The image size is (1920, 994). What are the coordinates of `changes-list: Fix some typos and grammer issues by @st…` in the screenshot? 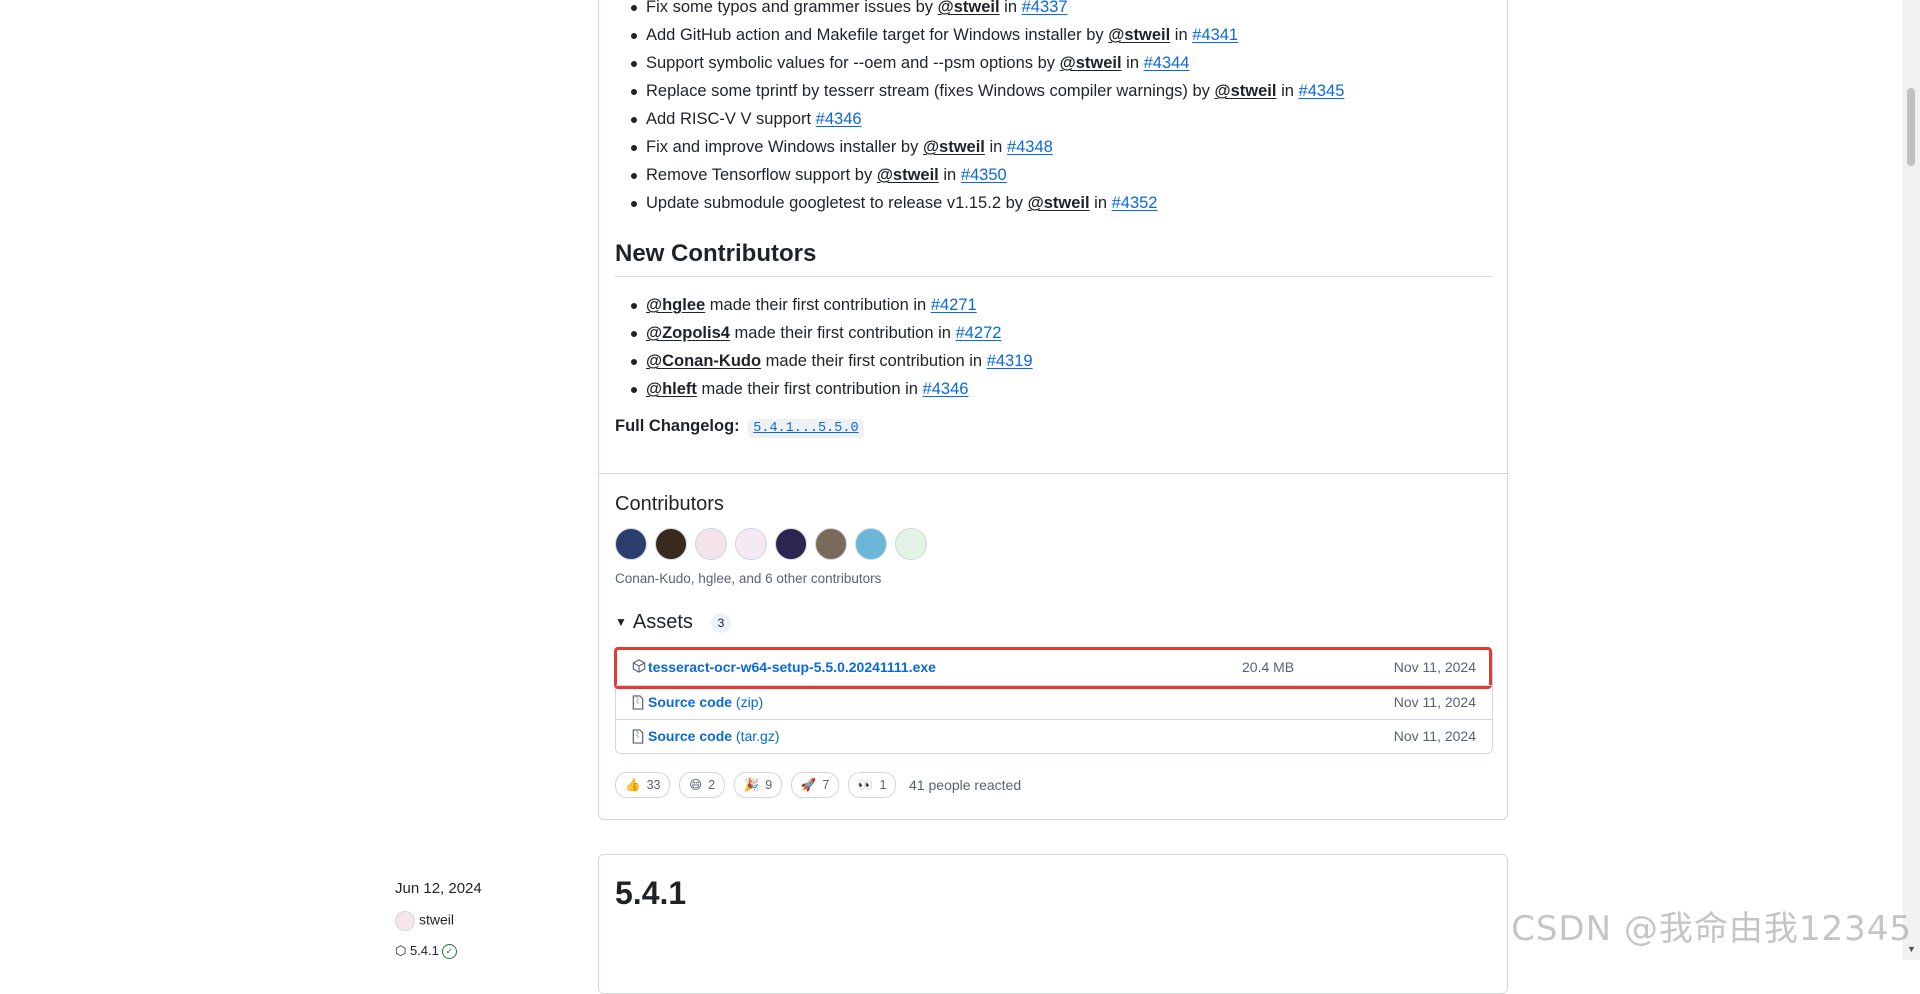 It's located at (1061, 108).